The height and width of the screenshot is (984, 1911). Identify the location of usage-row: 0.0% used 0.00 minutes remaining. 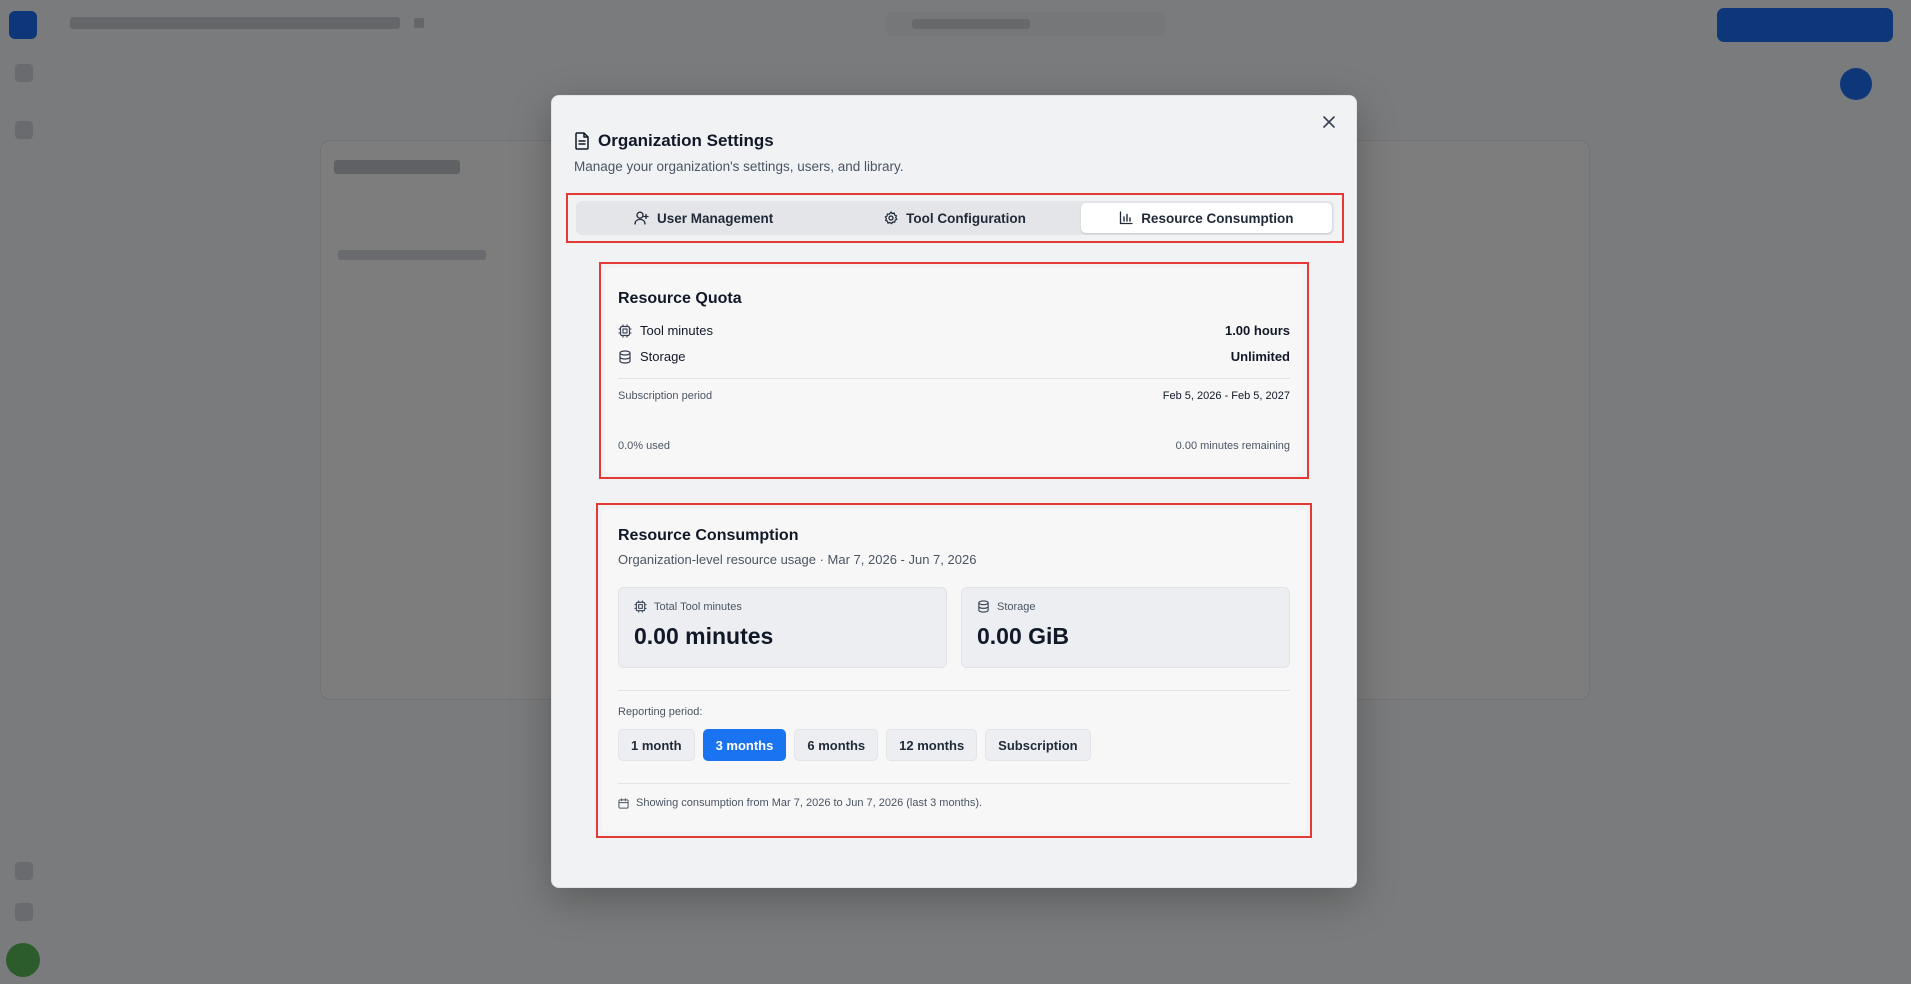
(954, 446).